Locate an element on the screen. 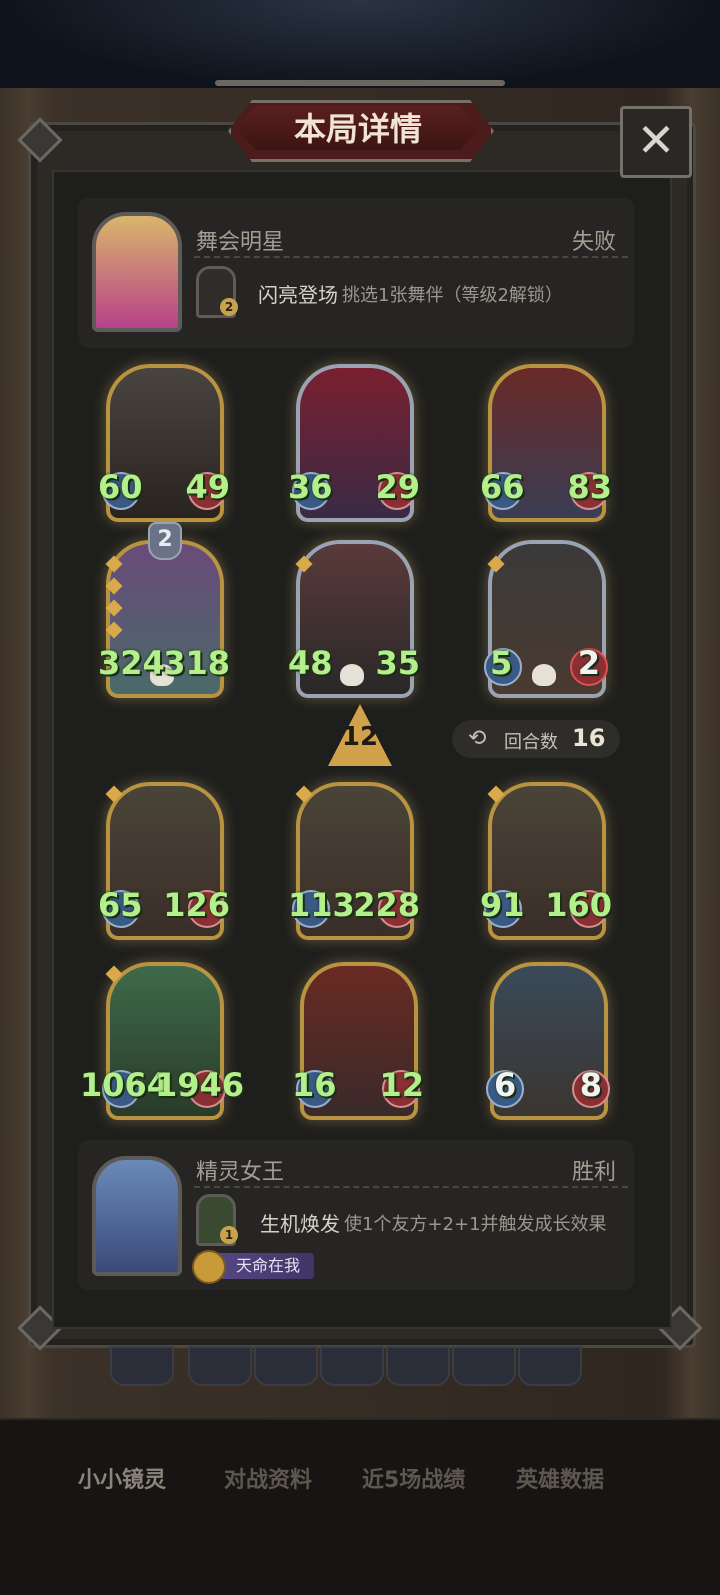  page-title: 本局详情 is located at coordinates (357, 129).